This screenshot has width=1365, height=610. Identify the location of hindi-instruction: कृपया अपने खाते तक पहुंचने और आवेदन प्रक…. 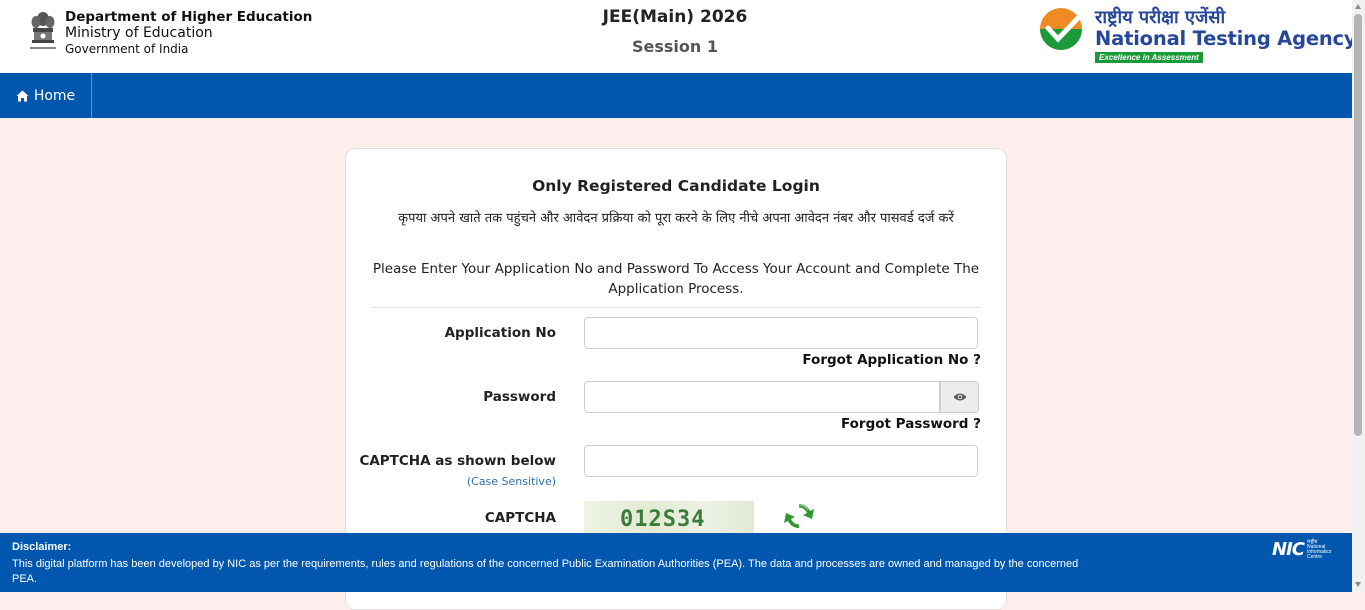
(676, 218).